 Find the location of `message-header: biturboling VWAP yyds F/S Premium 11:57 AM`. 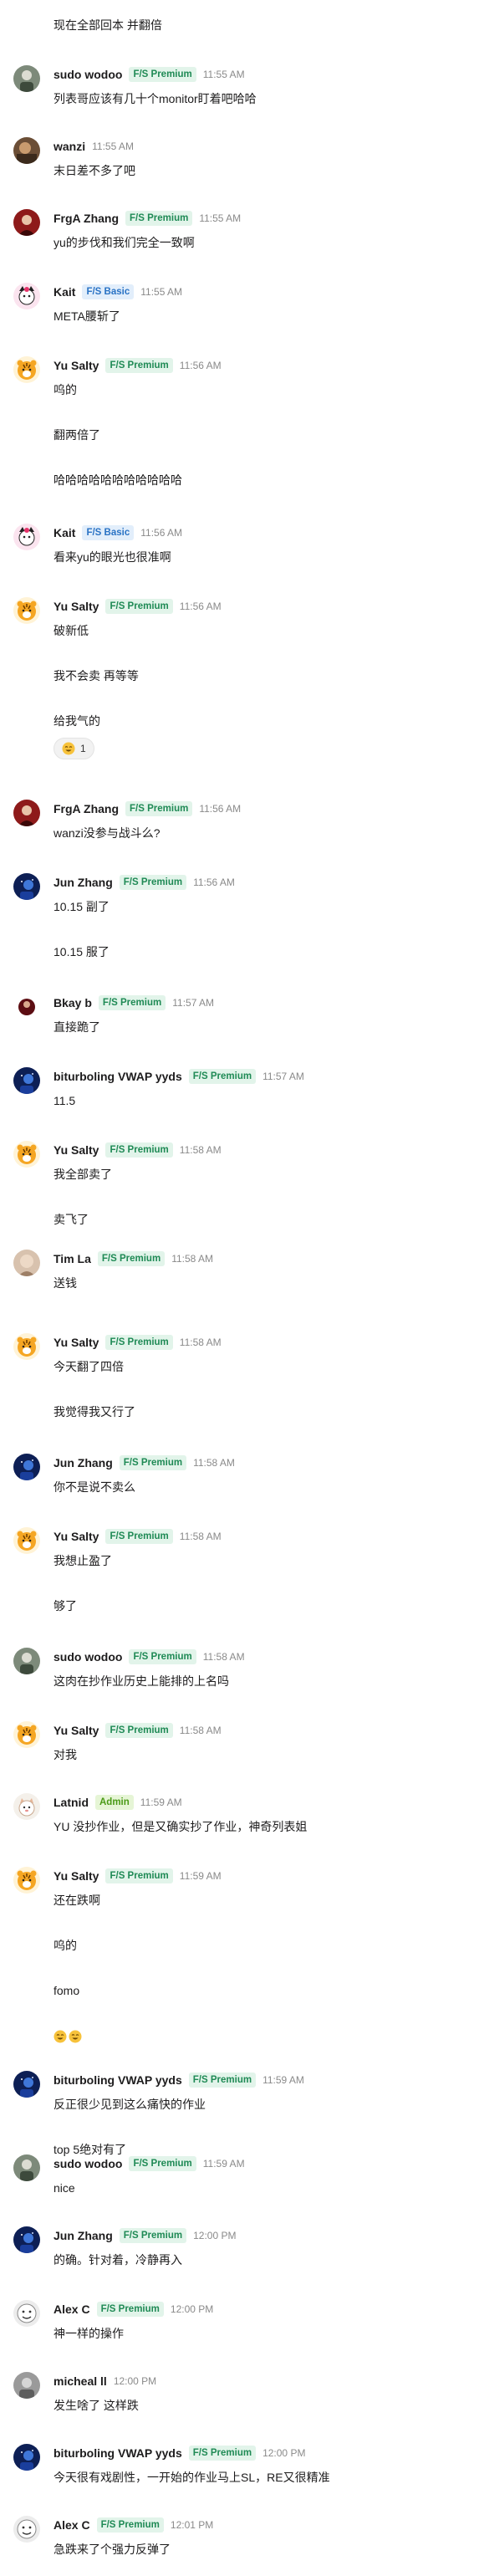

message-header: biturboling VWAP yyds F/S Premium 11:57 AM is located at coordinates (179, 1076).